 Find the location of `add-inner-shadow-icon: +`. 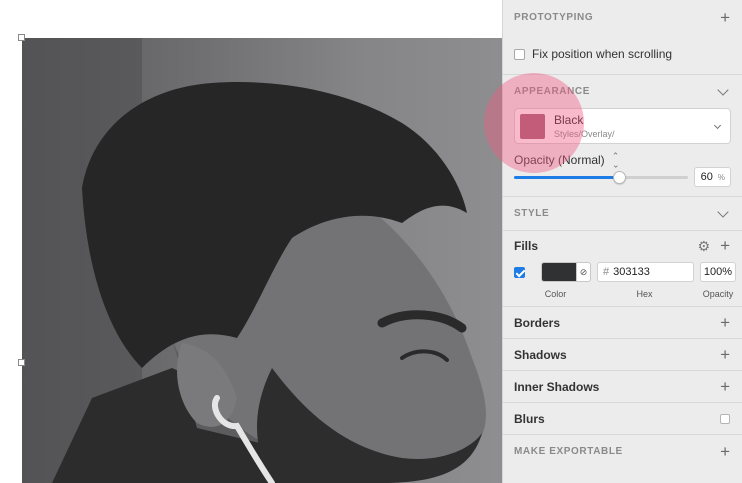

add-inner-shadow-icon: + is located at coordinates (725, 386).